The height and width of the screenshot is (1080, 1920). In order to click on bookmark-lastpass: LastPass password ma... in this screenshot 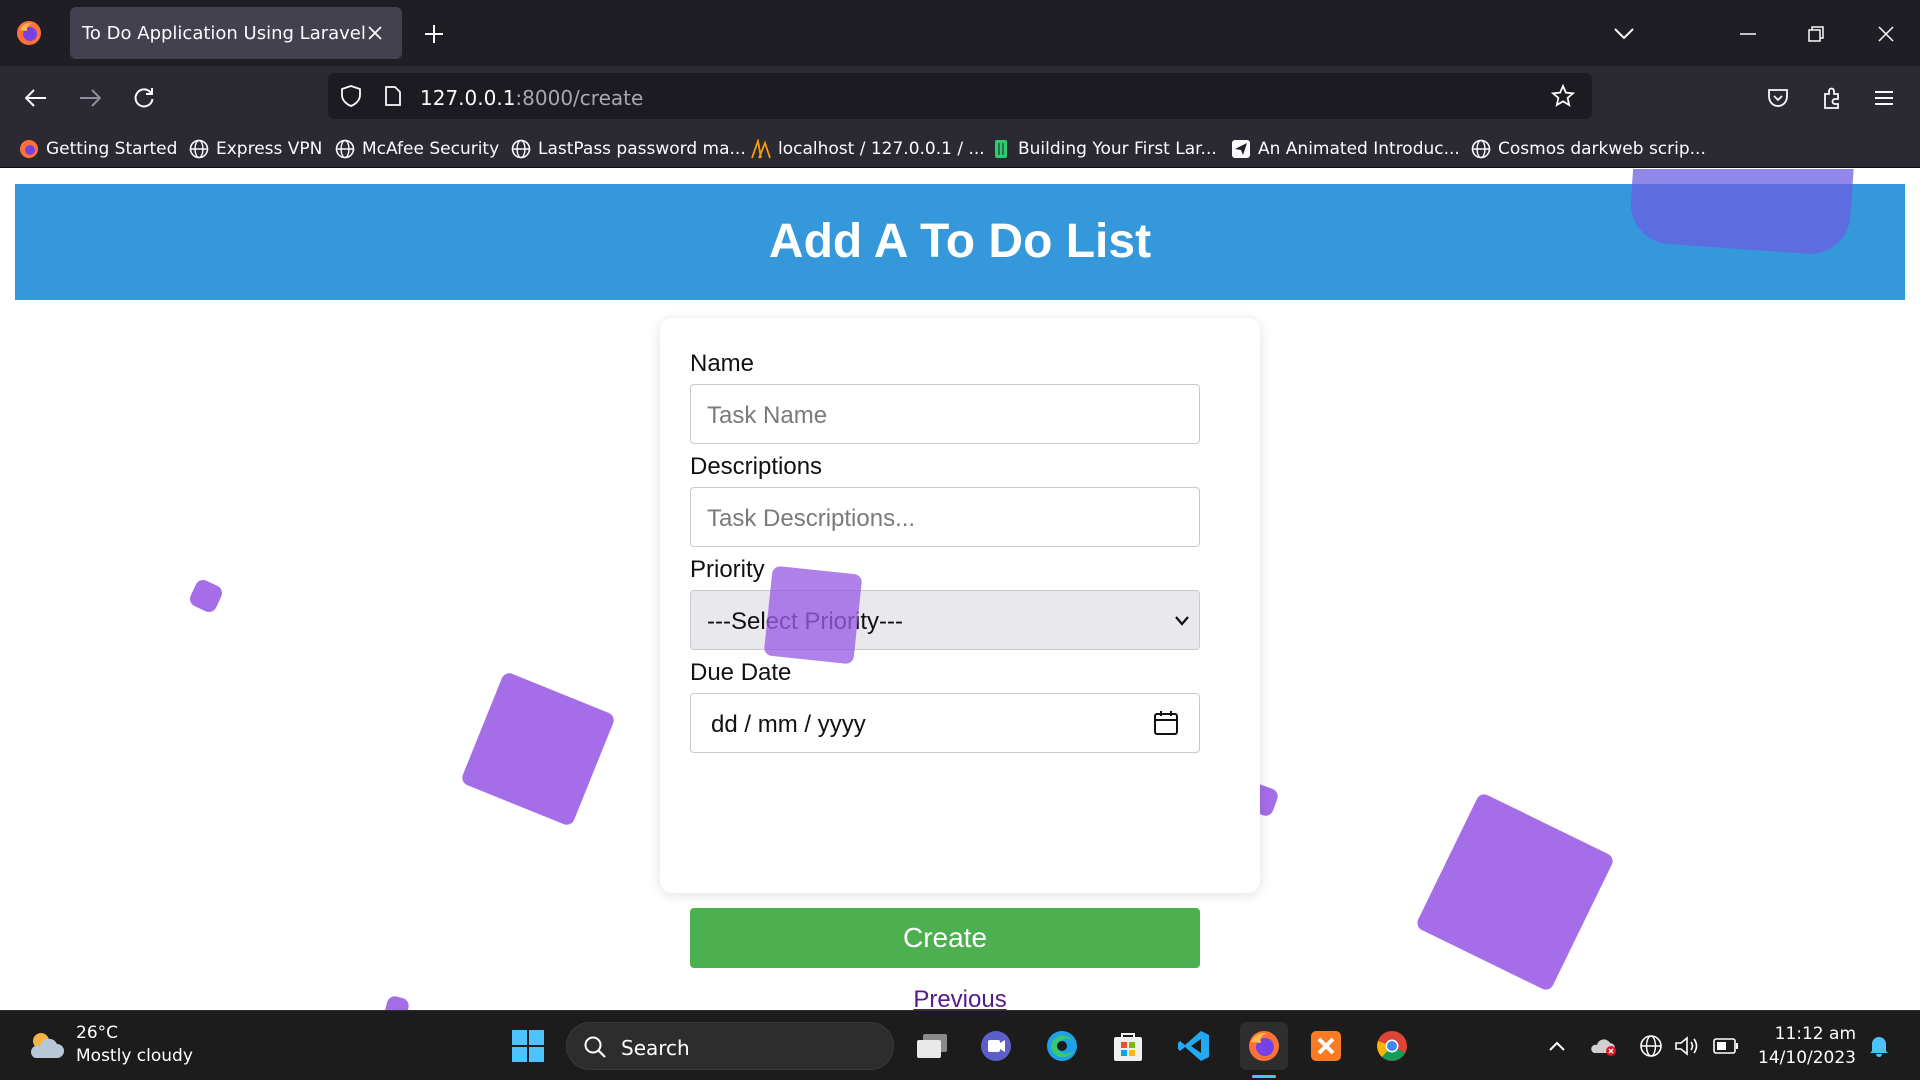, I will do `click(628, 149)`.